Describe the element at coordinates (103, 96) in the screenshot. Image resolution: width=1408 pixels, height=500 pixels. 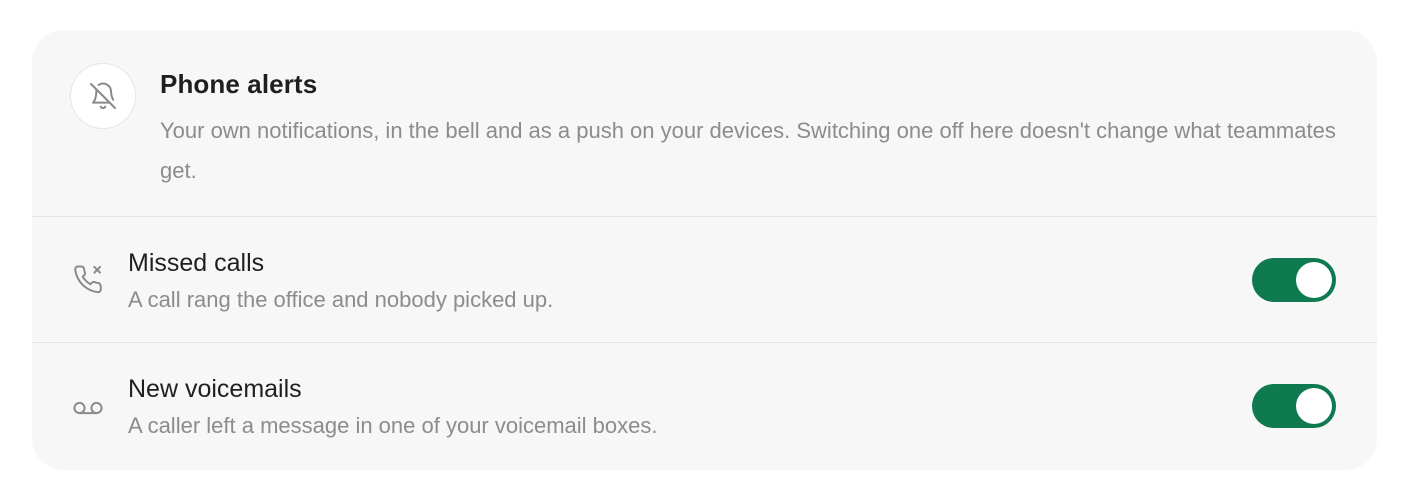
I see `bell-off-icon` at that location.